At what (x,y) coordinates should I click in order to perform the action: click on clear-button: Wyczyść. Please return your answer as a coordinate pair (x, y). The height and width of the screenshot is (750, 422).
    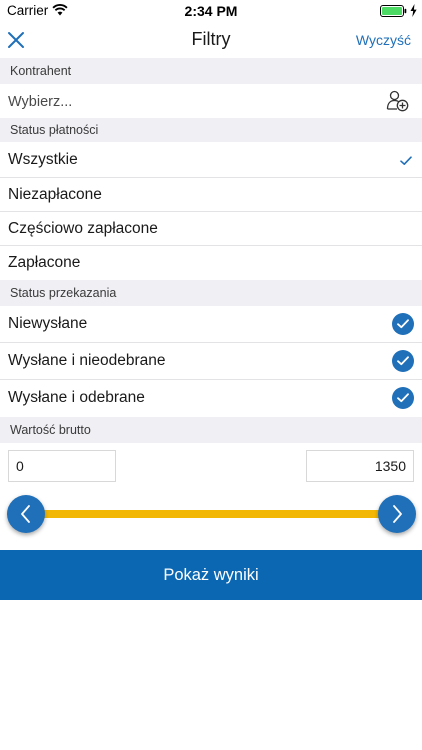
    Looking at the image, I should click on (383, 40).